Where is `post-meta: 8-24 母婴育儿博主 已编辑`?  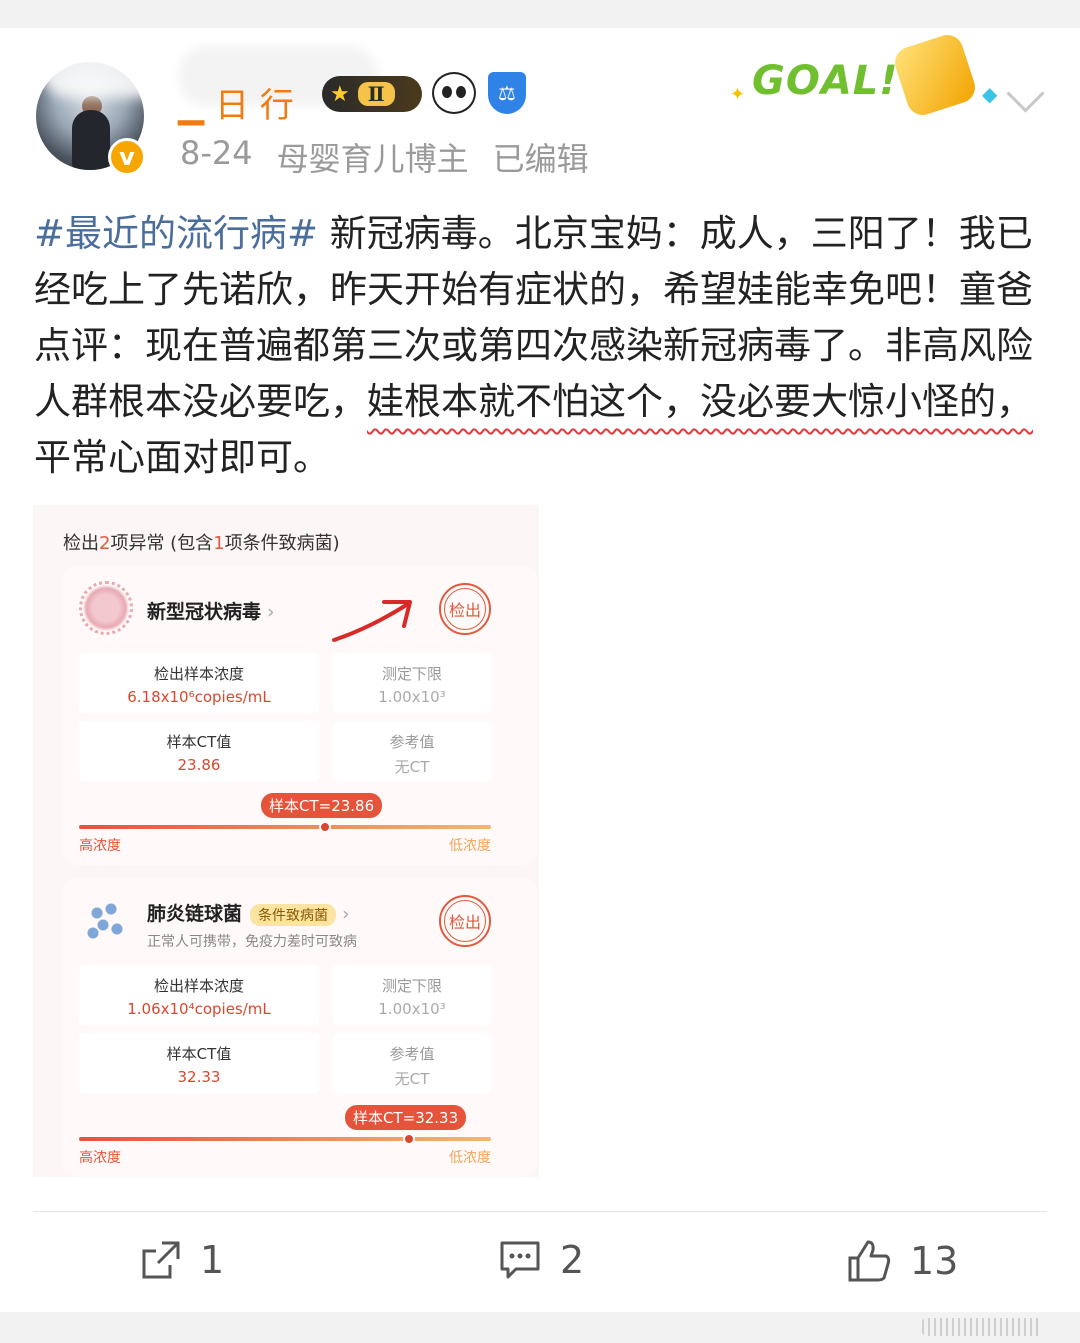
post-meta: 8-24 母婴育儿博主 已编辑 is located at coordinates (384, 157).